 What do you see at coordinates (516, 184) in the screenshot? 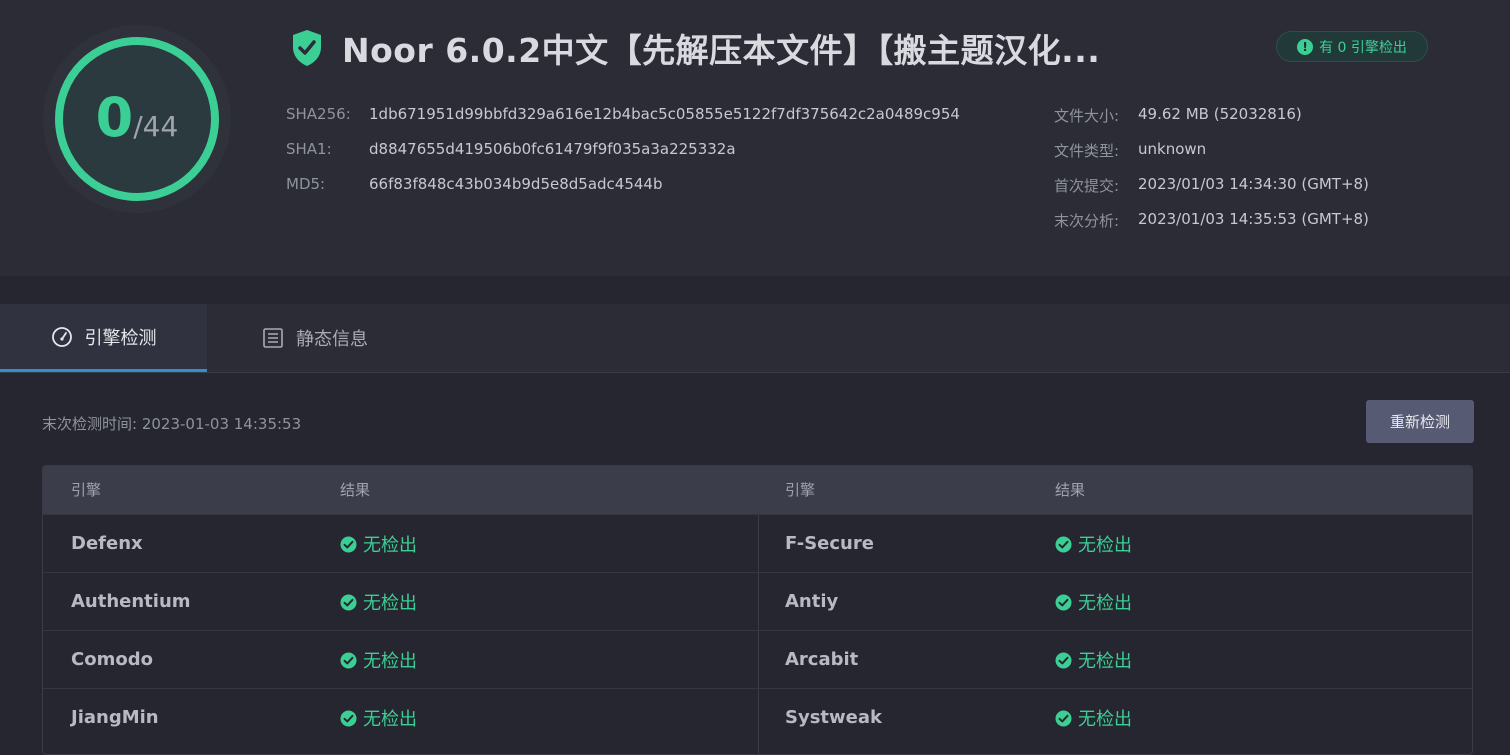
I see `md5-value: 66f83f848c43b034b9d5e8d5adc4544b` at bounding box center [516, 184].